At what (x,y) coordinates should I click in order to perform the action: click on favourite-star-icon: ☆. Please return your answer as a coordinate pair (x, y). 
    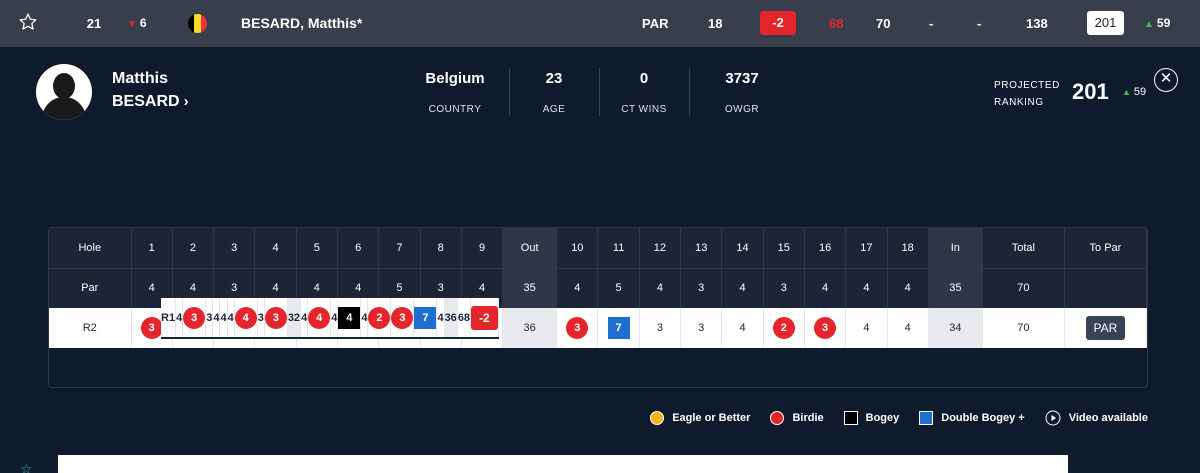
    Looking at the image, I should click on (26, 467).